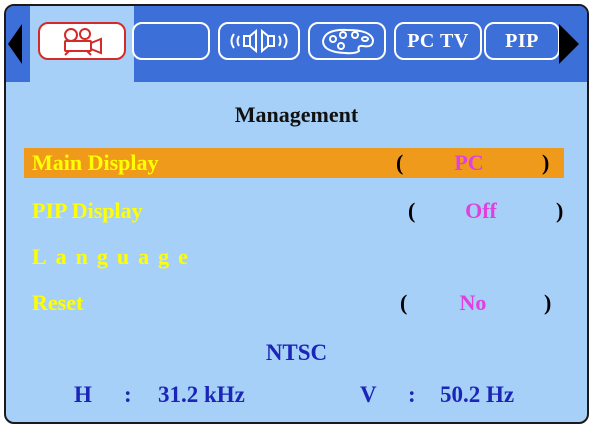 Image resolution: width=595 pixels, height=429 pixels. I want to click on menu-item-value: Off, so click(481, 211).